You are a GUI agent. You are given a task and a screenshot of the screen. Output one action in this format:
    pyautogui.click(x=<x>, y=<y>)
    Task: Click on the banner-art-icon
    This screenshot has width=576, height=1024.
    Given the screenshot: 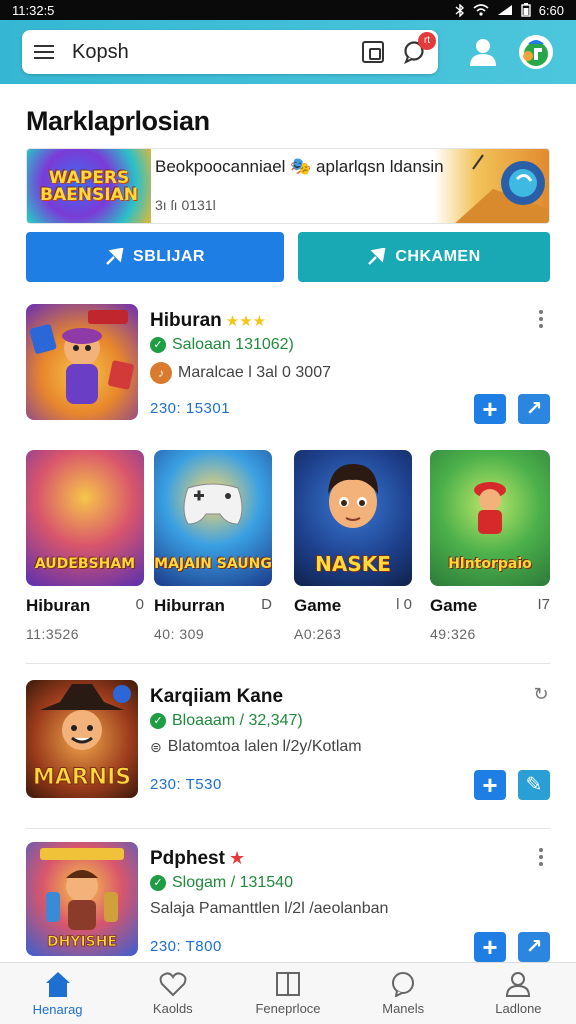 What is the action you would take?
    pyautogui.click(x=502, y=188)
    